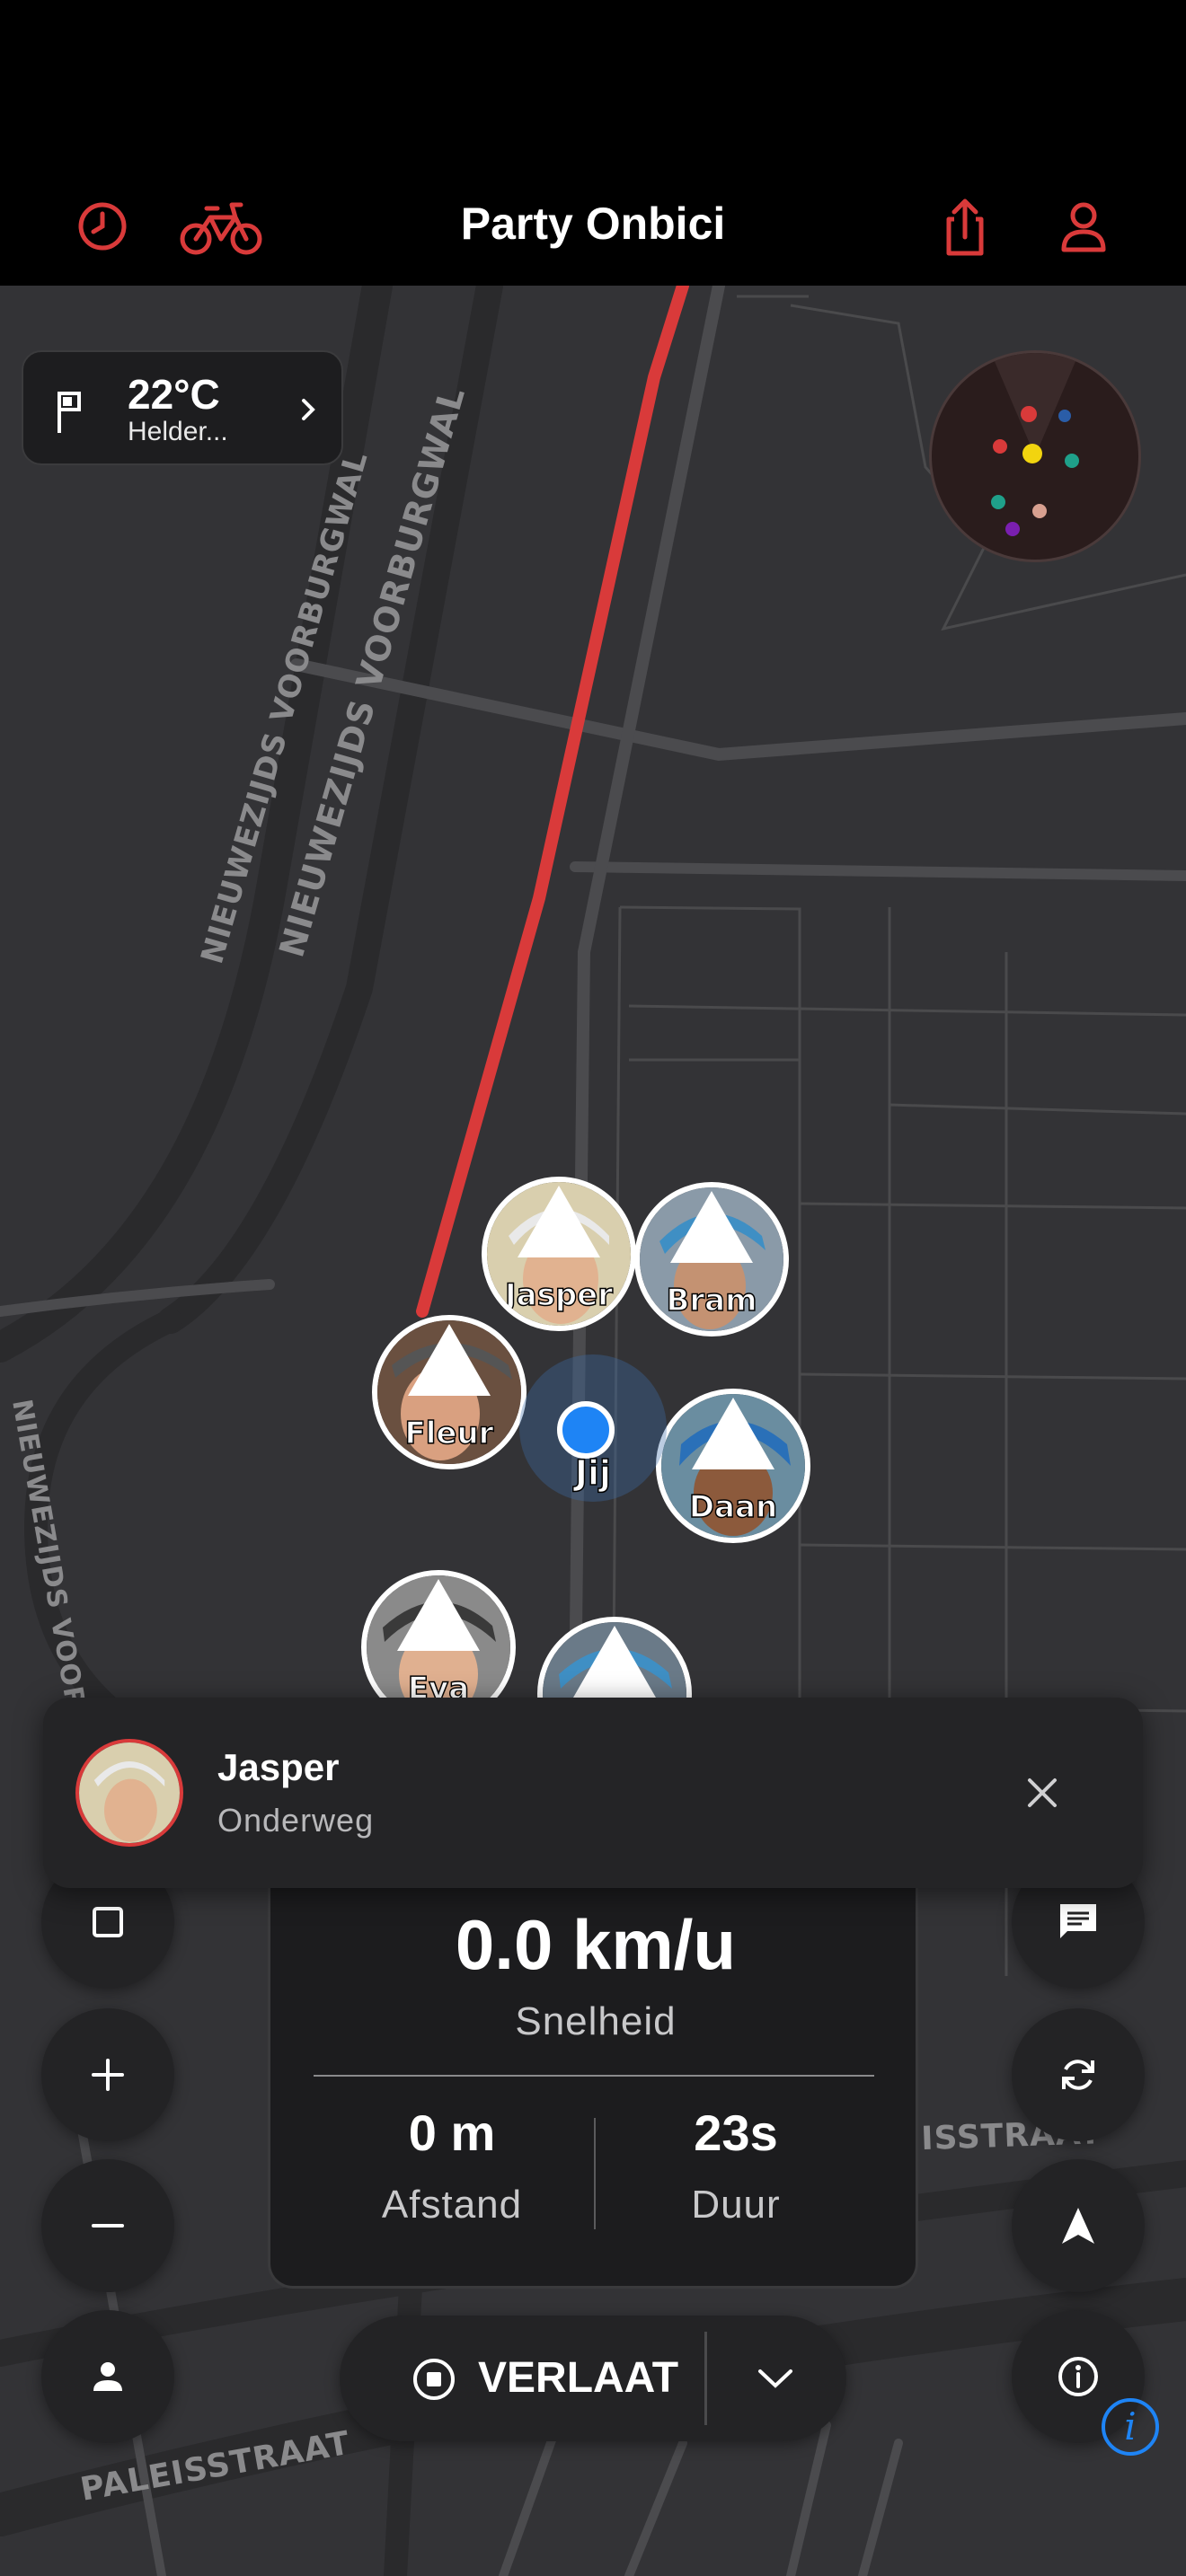 The width and height of the screenshot is (1186, 2576). What do you see at coordinates (593, 2088) in the screenshot?
I see `ride-stats-panel: 0.0 km/u Snelheid 0 m Afstand 23s Duur` at bounding box center [593, 2088].